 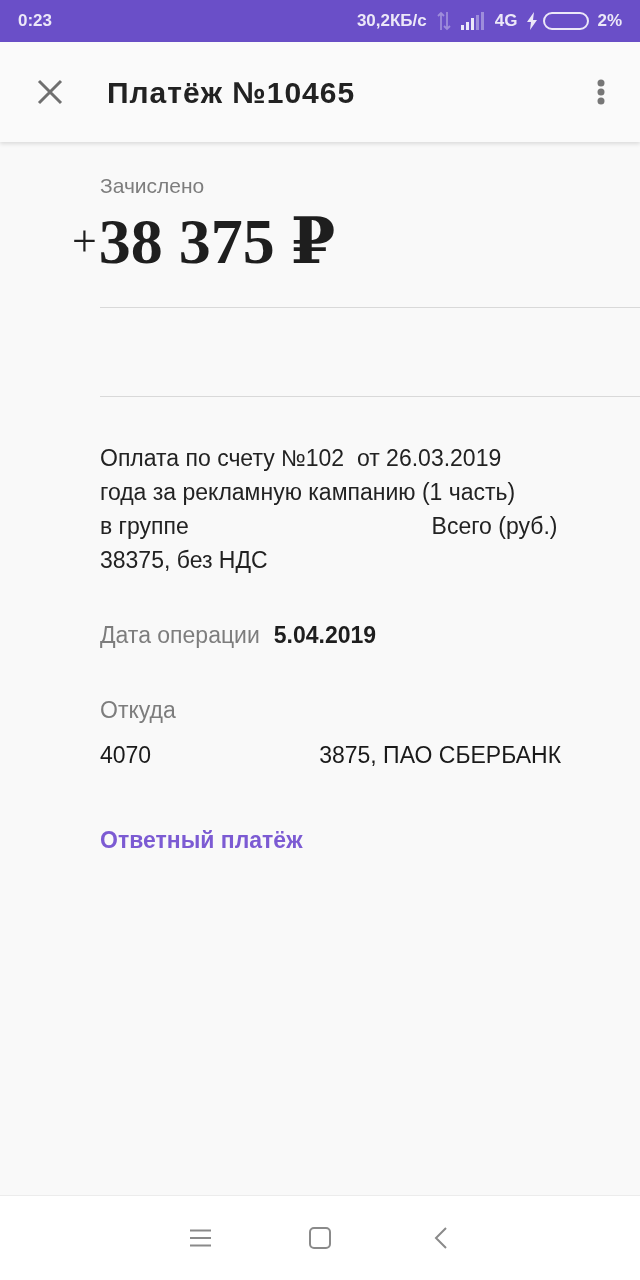 What do you see at coordinates (566, 21) in the screenshot?
I see `battery-icon` at bounding box center [566, 21].